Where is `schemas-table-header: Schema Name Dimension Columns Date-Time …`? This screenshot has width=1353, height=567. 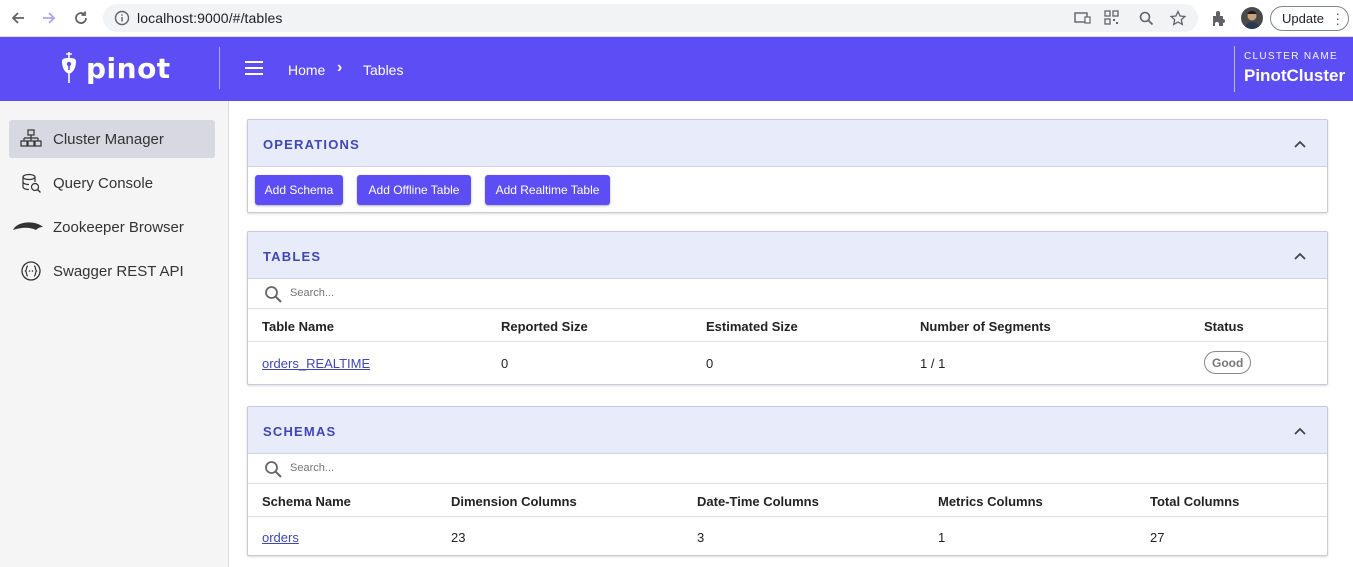 schemas-table-header: Schema Name Dimension Columns Date-Time … is located at coordinates (787, 500).